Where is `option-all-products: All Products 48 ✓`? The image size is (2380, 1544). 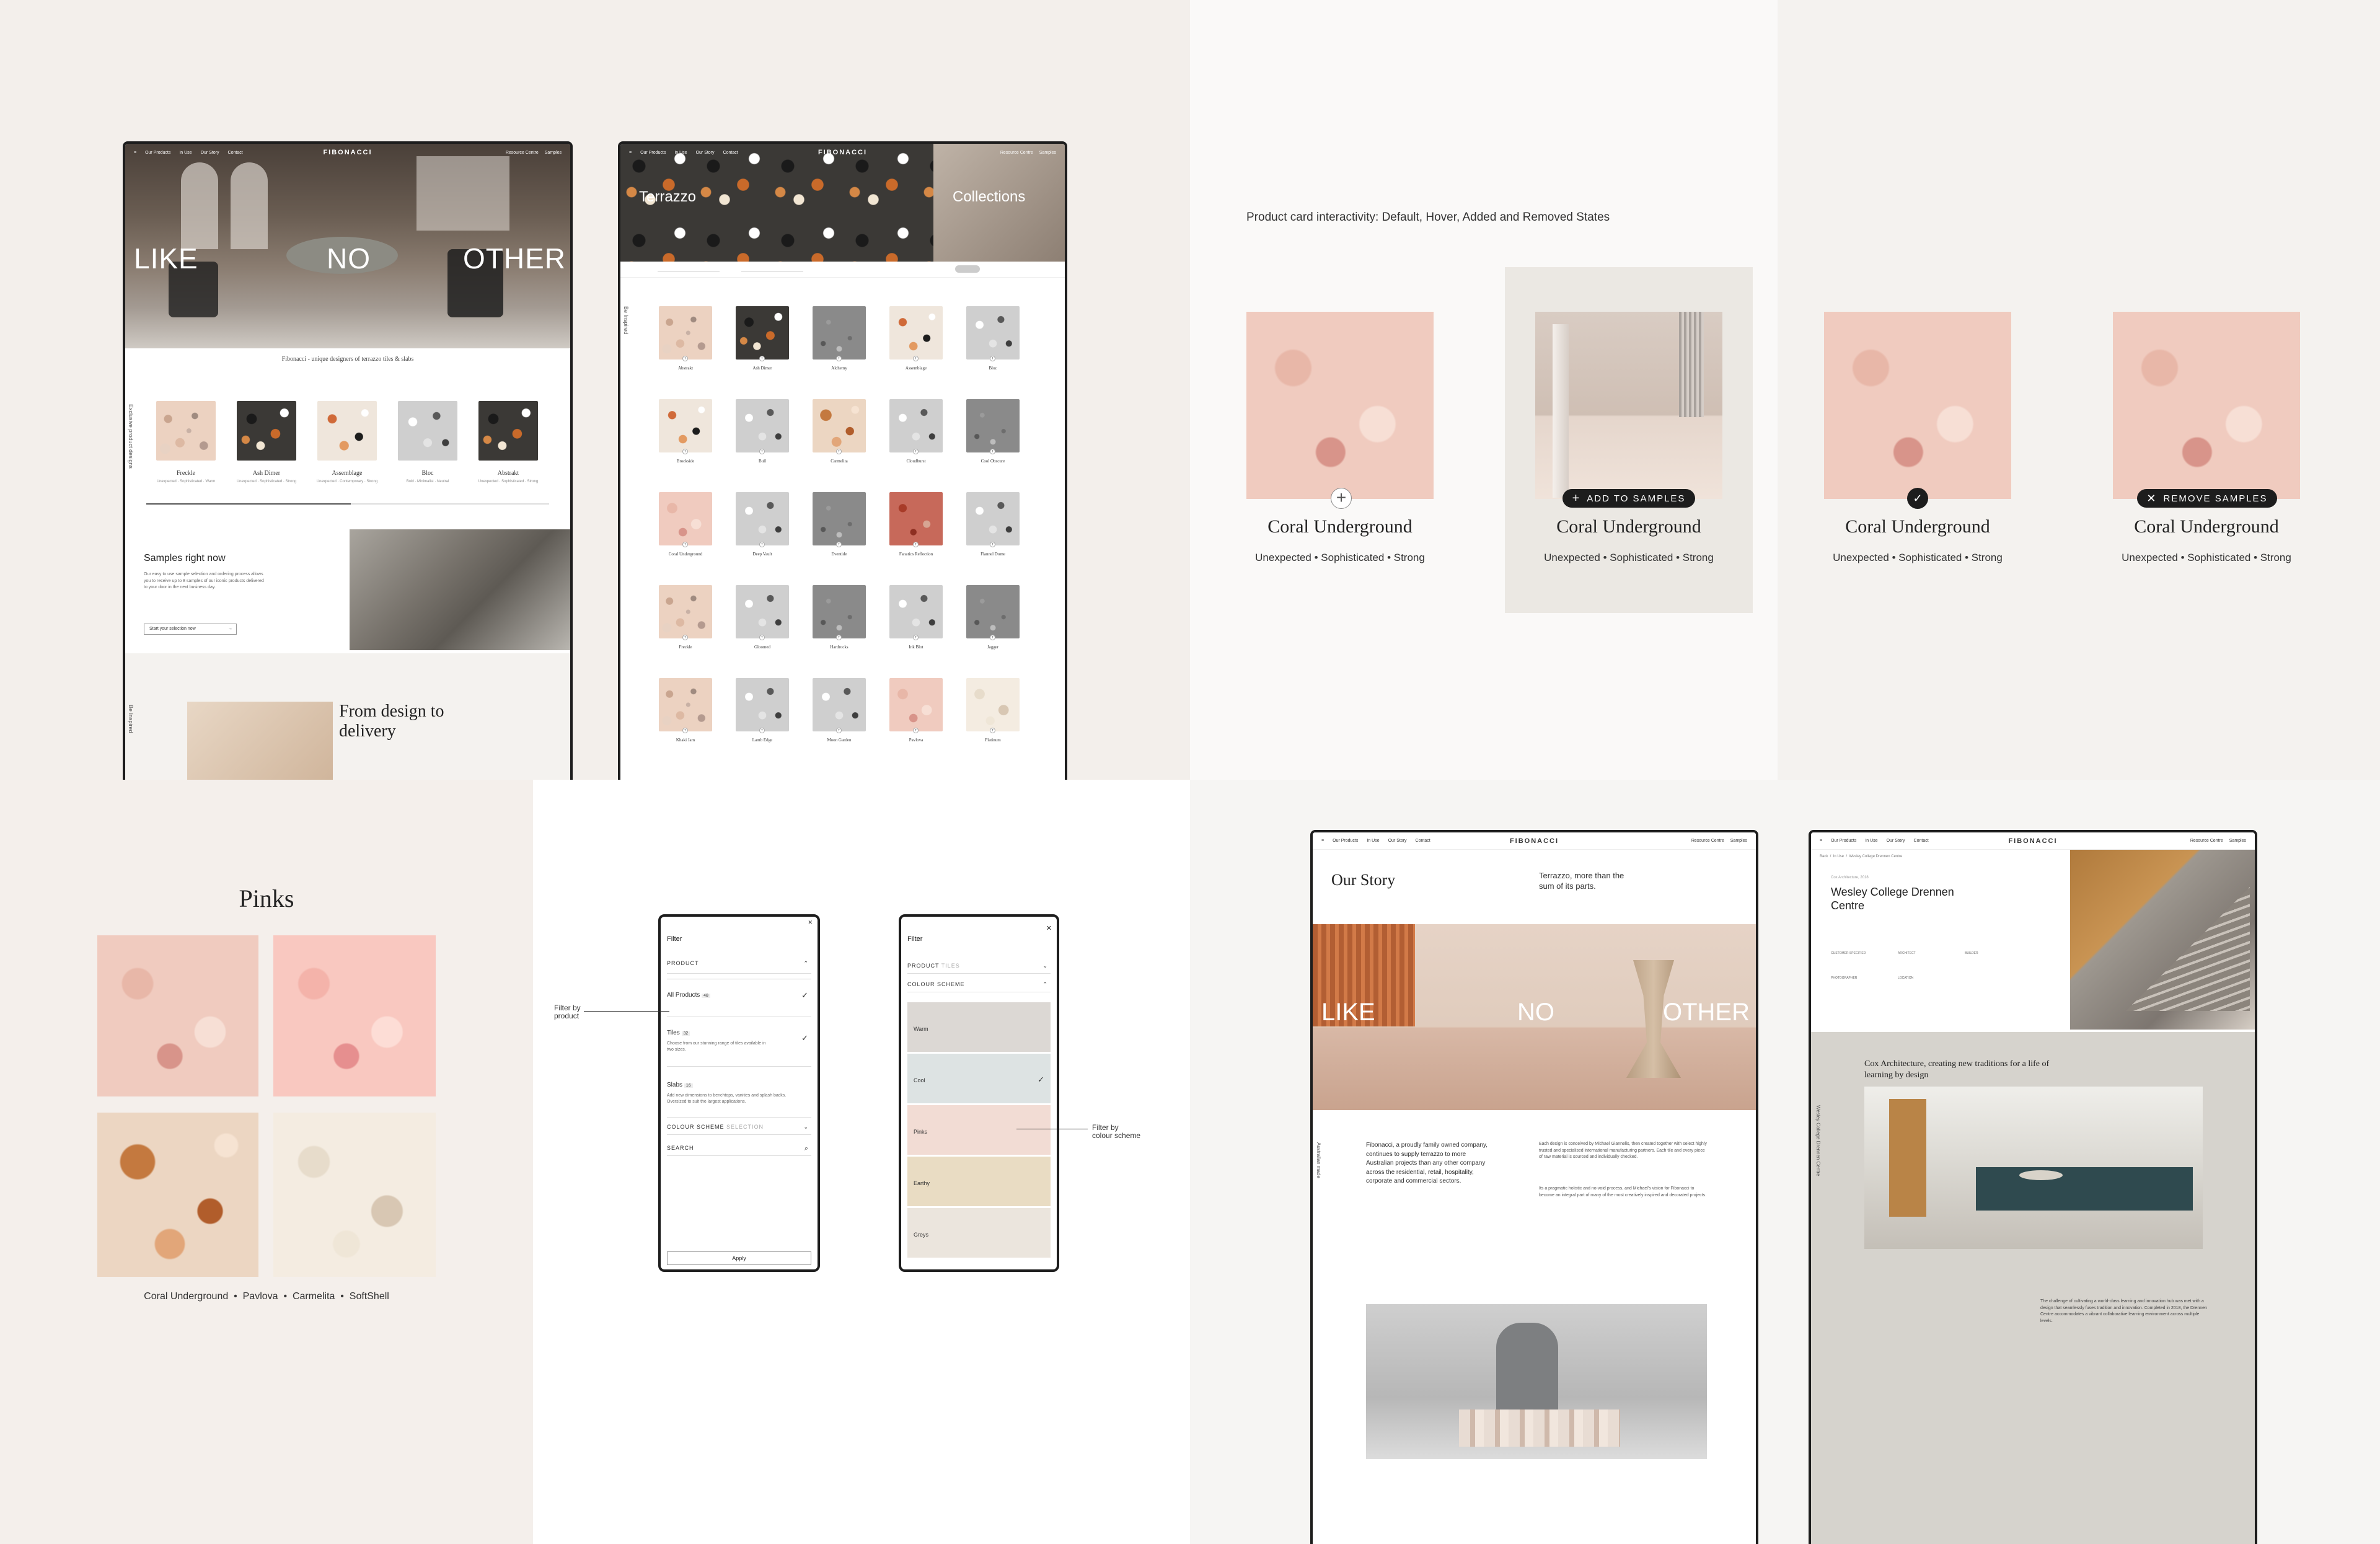 option-all-products: All Products 48 ✓ is located at coordinates (739, 998).